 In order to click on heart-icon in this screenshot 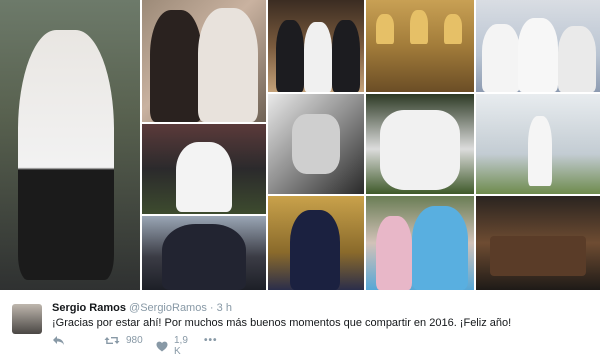, I will do `click(162, 346)`.